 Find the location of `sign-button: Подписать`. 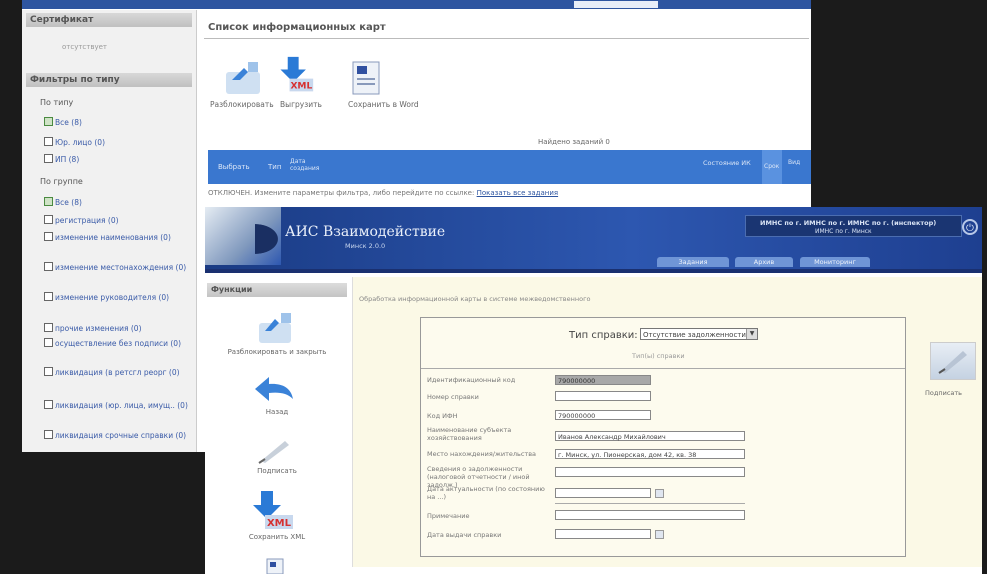

sign-button: Подписать is located at coordinates (277, 471).